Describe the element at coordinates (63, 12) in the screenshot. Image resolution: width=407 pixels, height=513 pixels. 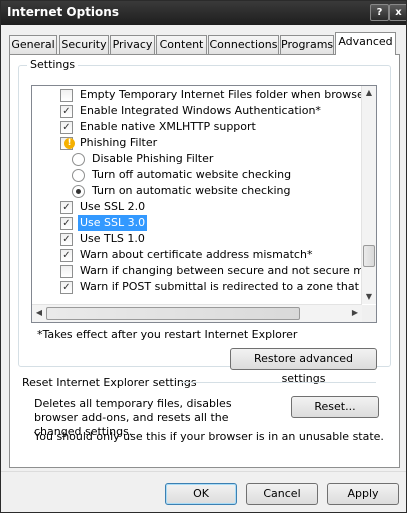
I see `window-title: Internet Options` at that location.